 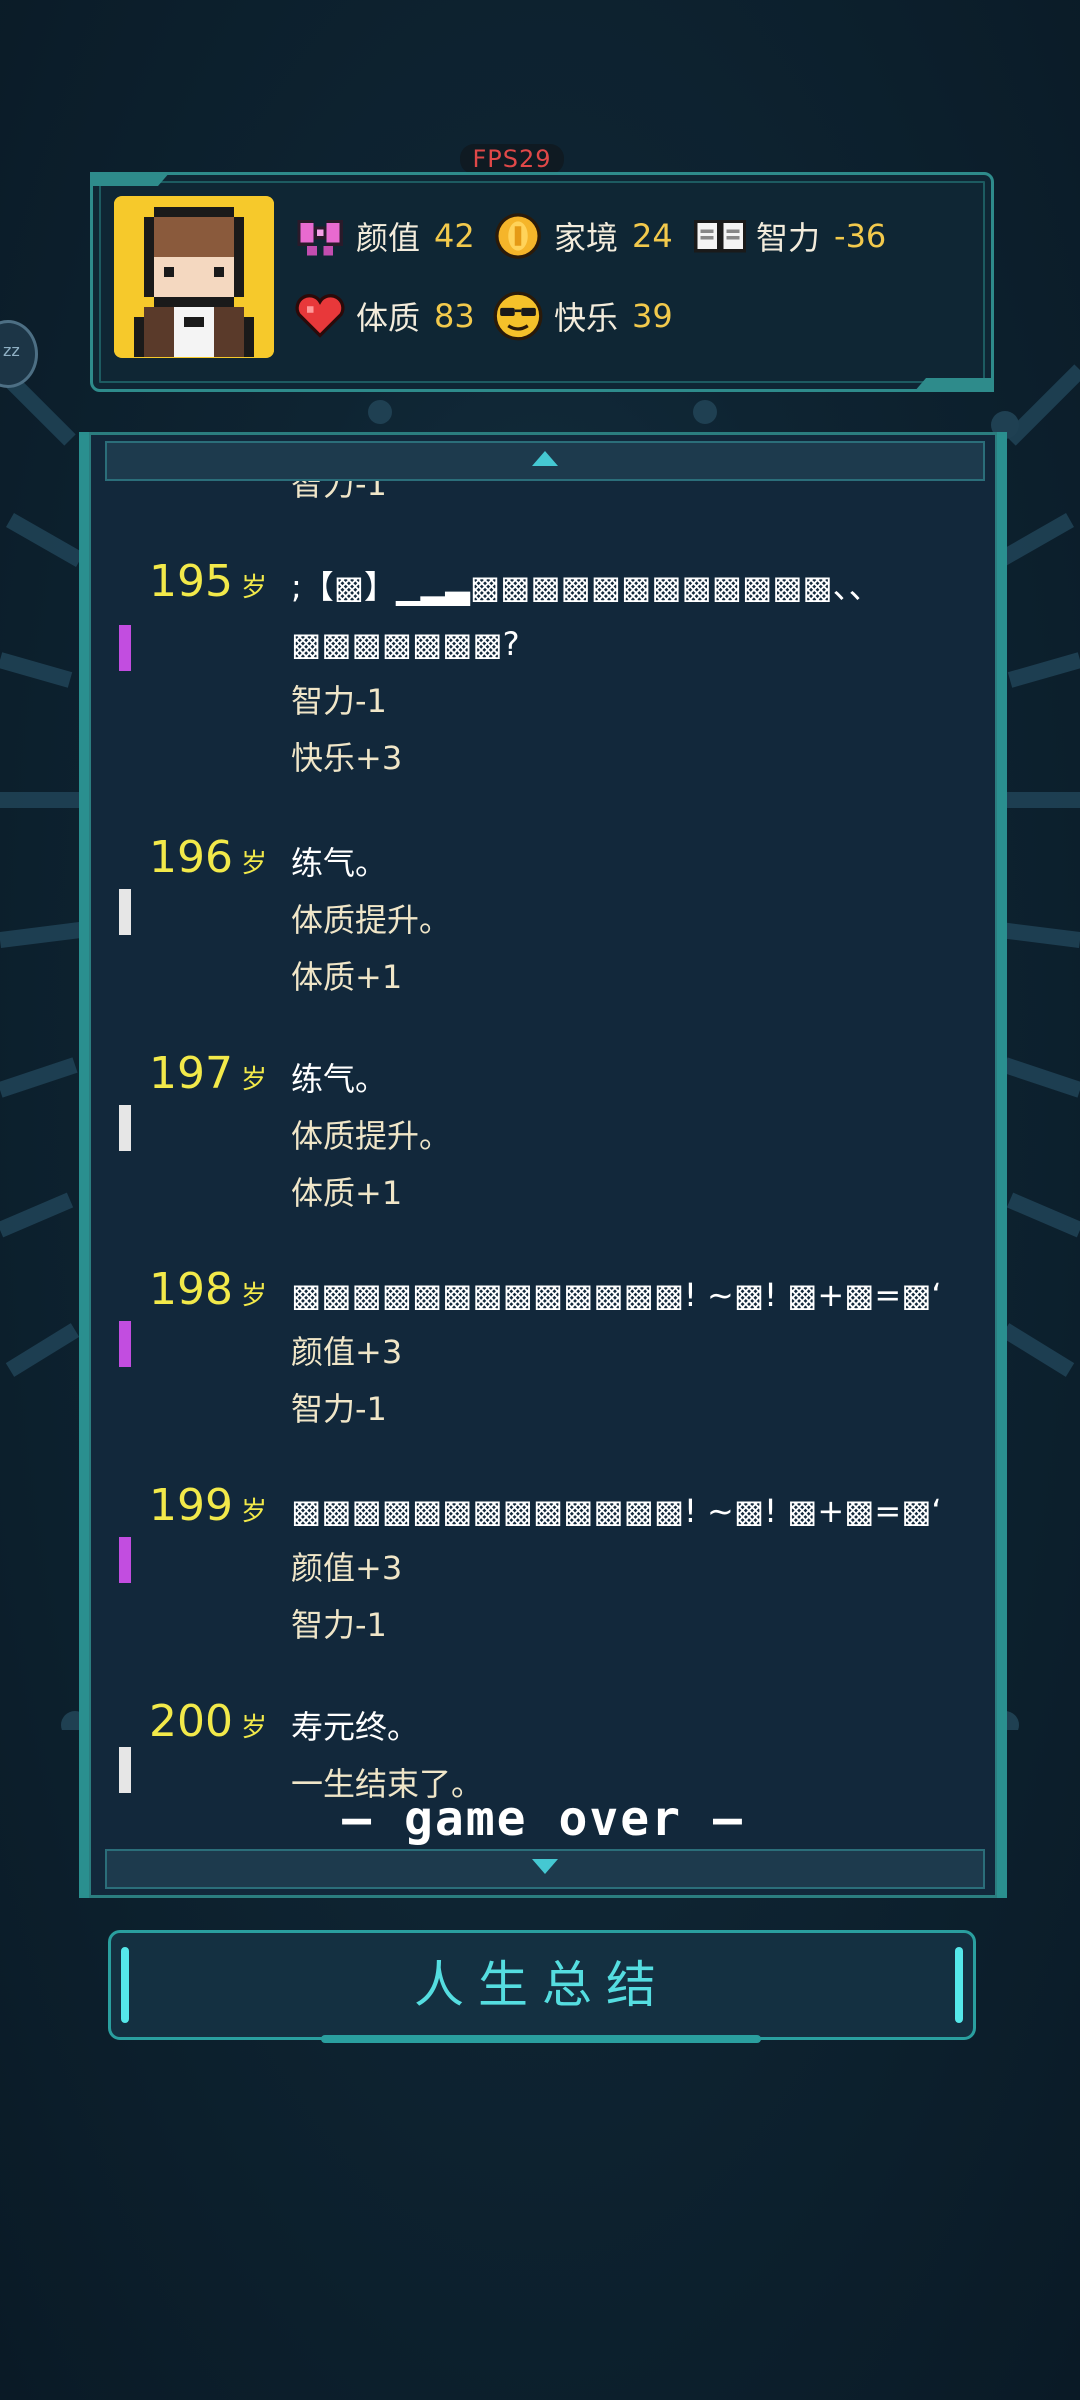 I want to click on stat-value: 83, so click(x=454, y=316).